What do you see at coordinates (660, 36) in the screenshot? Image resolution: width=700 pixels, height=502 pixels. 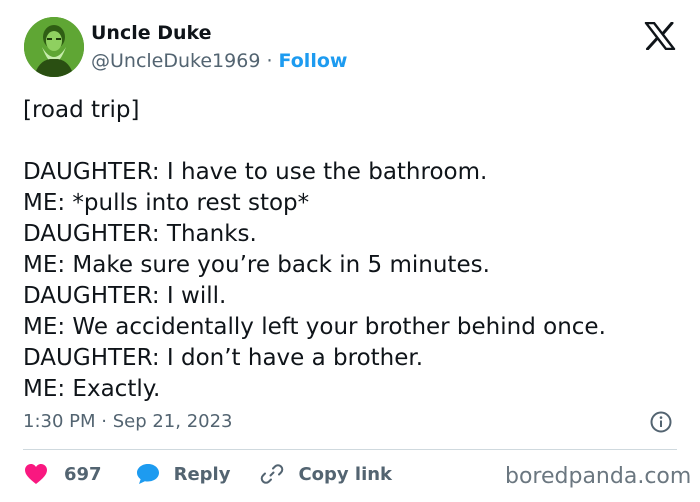 I see `x-logo-icon` at bounding box center [660, 36].